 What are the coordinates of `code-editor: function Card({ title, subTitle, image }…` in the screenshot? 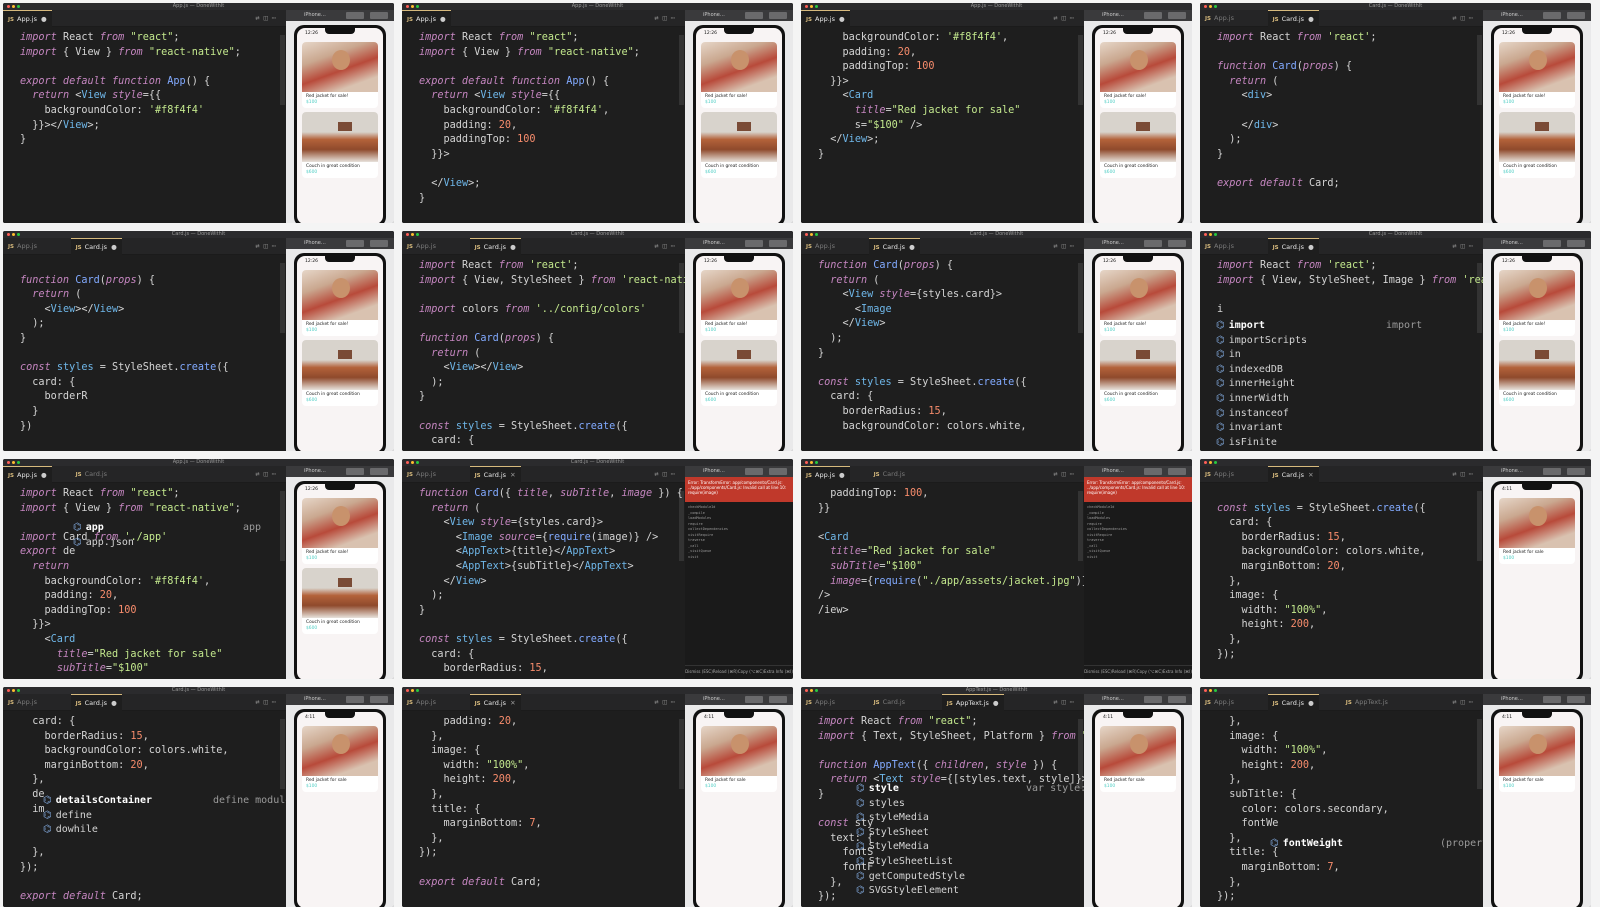 It's located at (543, 581).